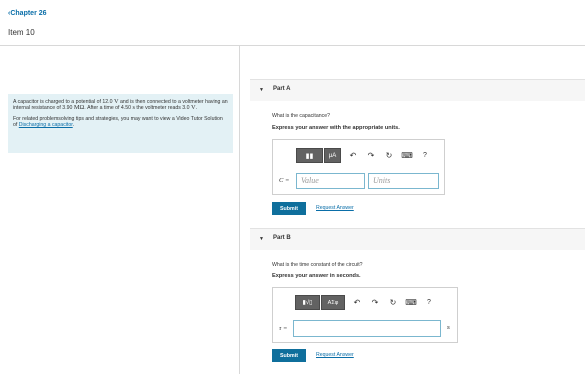 The width and height of the screenshot is (585, 374). What do you see at coordinates (316, 276) in the screenshot?
I see `part-b-instruction: Express your answer in seconds.` at bounding box center [316, 276].